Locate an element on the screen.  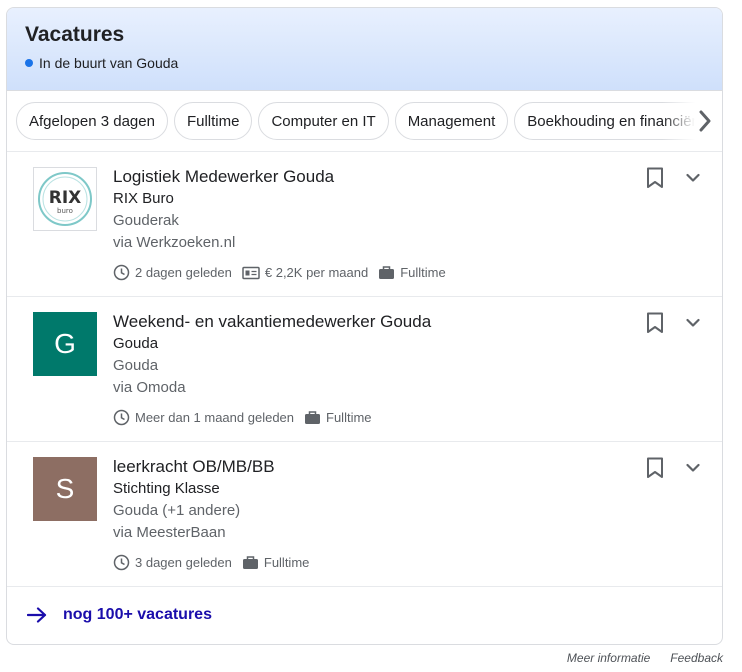
logo-letter: S is located at coordinates (65, 488).